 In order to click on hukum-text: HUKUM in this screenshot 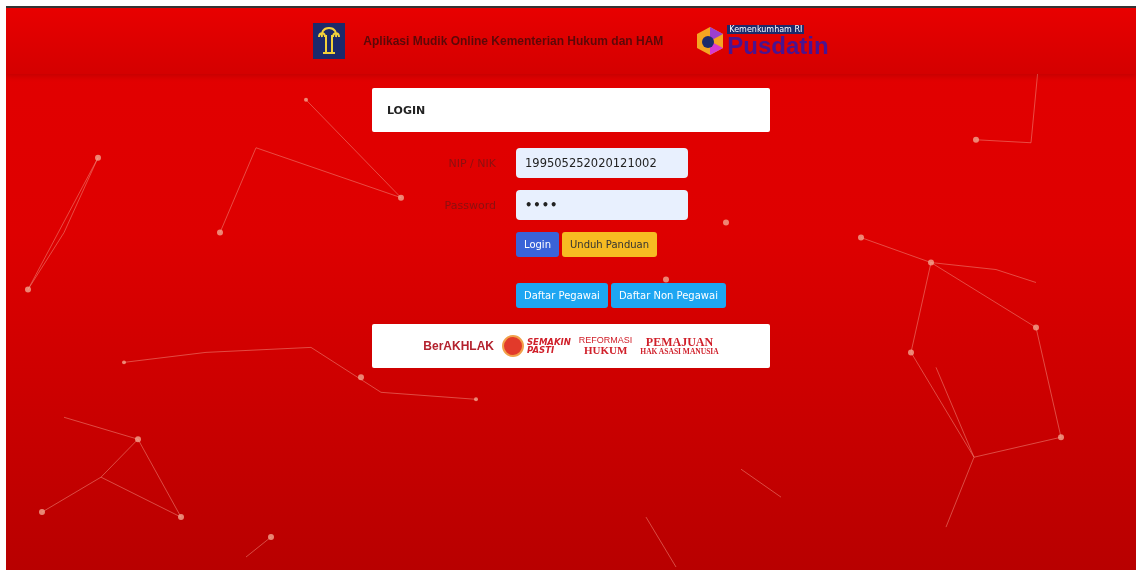, I will do `click(605, 350)`.